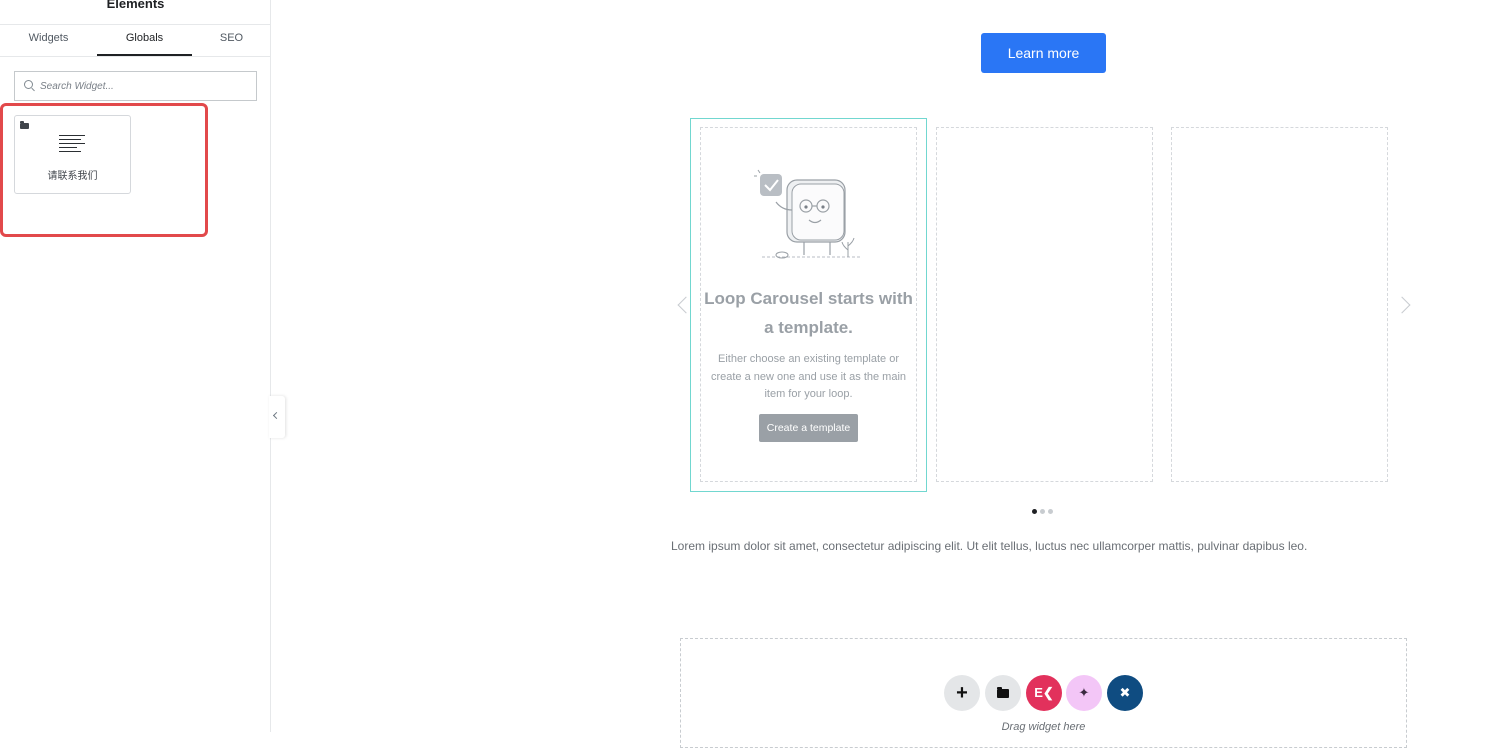 This screenshot has height=748, width=1508. What do you see at coordinates (145, 86) in the screenshot?
I see `search-input` at bounding box center [145, 86].